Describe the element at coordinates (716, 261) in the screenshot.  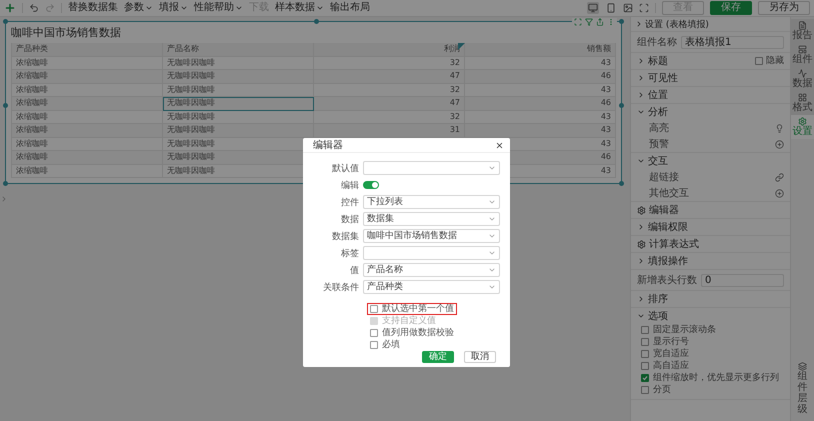
I see `section-title: 填报操作` at that location.